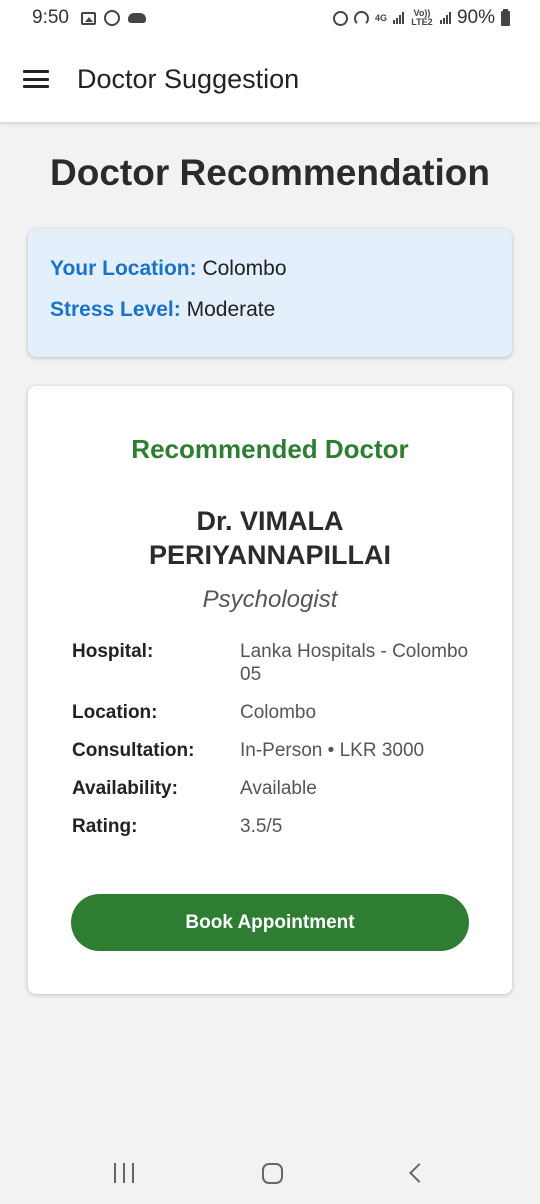 Image resolution: width=540 pixels, height=1204 pixels. Describe the element at coordinates (418, 1173) in the screenshot. I see `back-icon` at that location.